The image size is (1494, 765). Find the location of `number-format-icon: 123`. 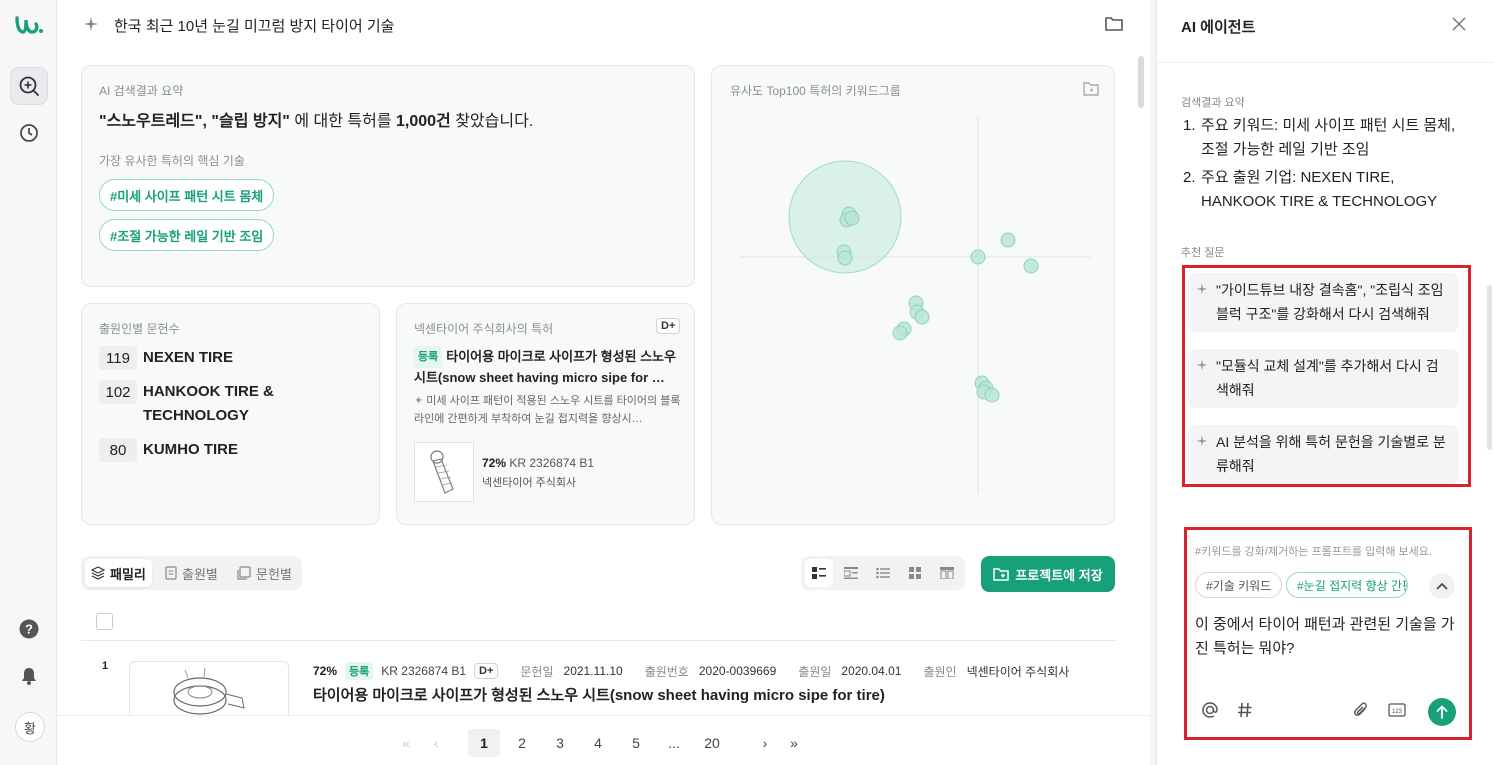

number-format-icon: 123 is located at coordinates (1397, 712).